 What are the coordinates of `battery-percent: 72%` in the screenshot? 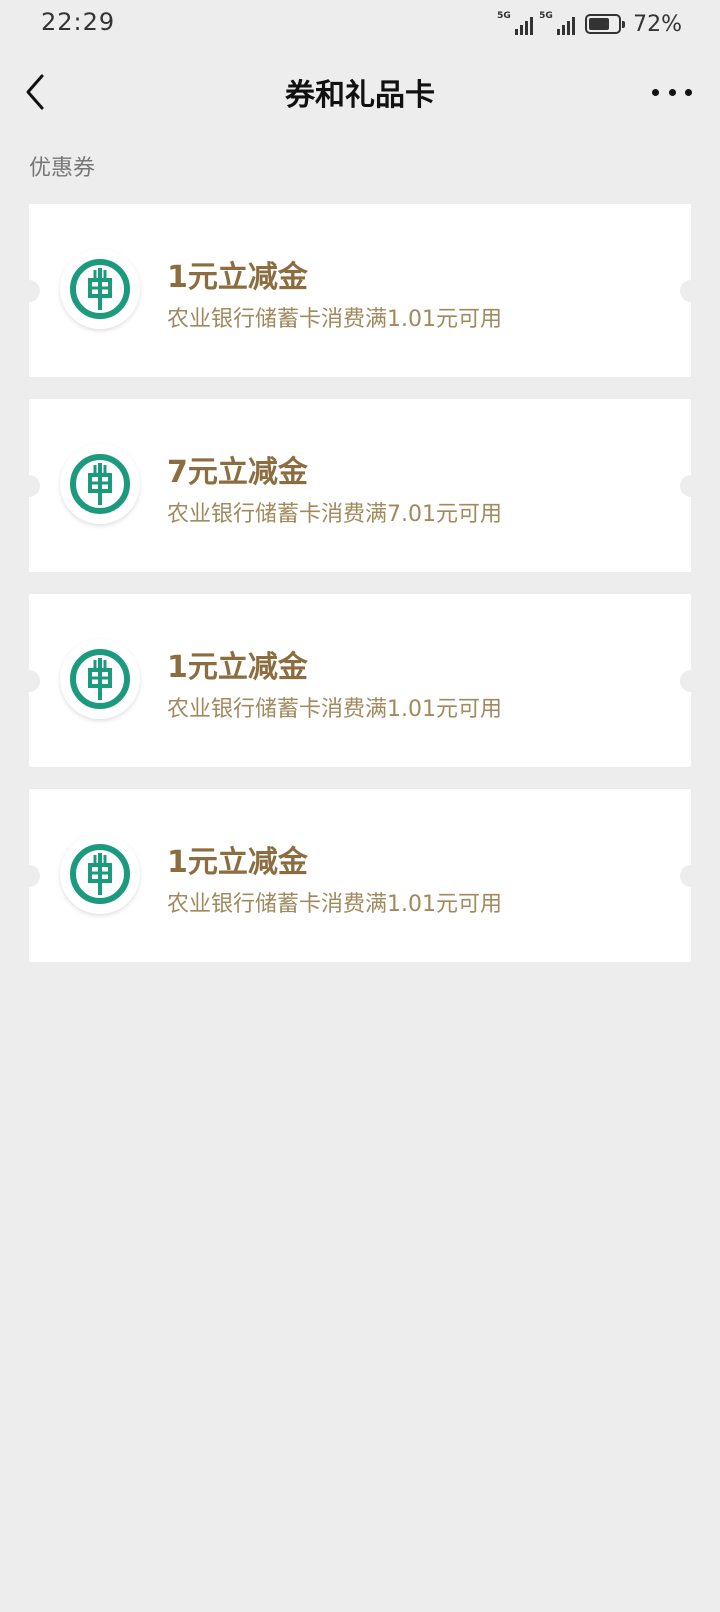 It's located at (657, 24).